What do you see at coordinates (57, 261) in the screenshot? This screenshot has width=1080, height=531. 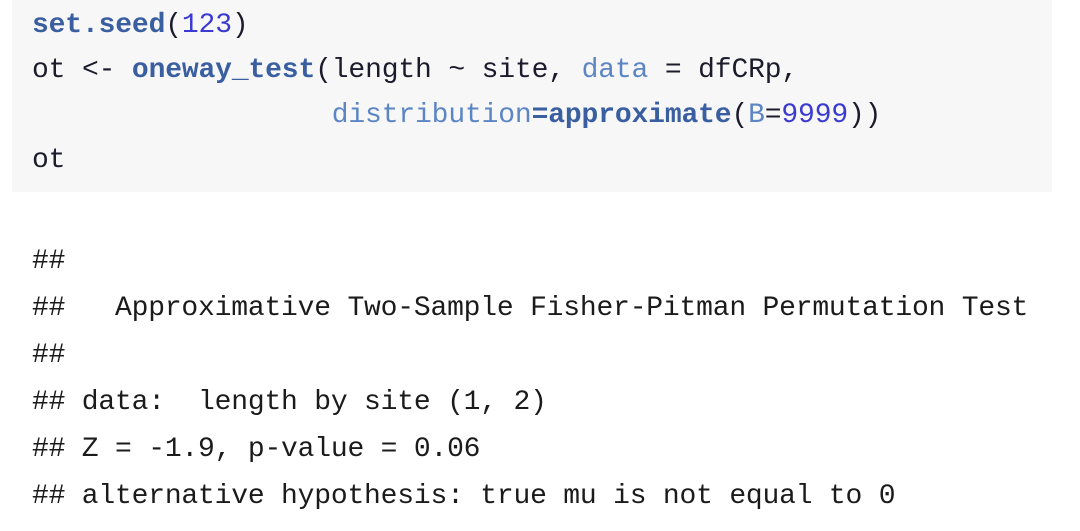 I see `output-line-blank-top: ##` at bounding box center [57, 261].